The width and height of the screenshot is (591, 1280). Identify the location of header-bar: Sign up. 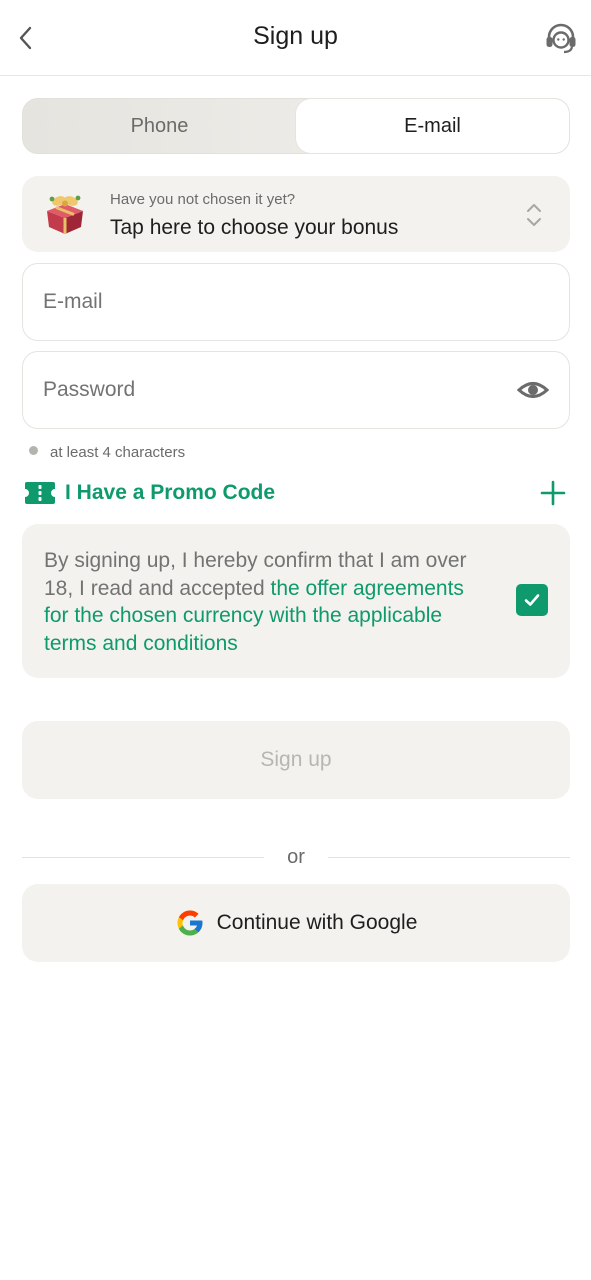
(295, 38).